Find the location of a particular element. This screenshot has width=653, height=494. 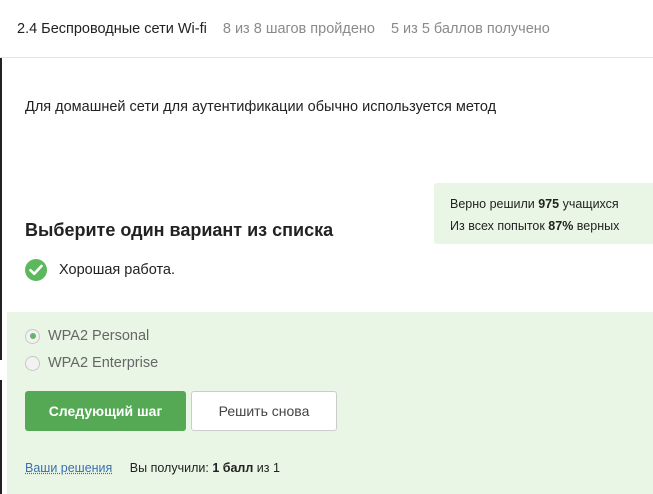

stats-percent-suffix: верных is located at coordinates (596, 226).